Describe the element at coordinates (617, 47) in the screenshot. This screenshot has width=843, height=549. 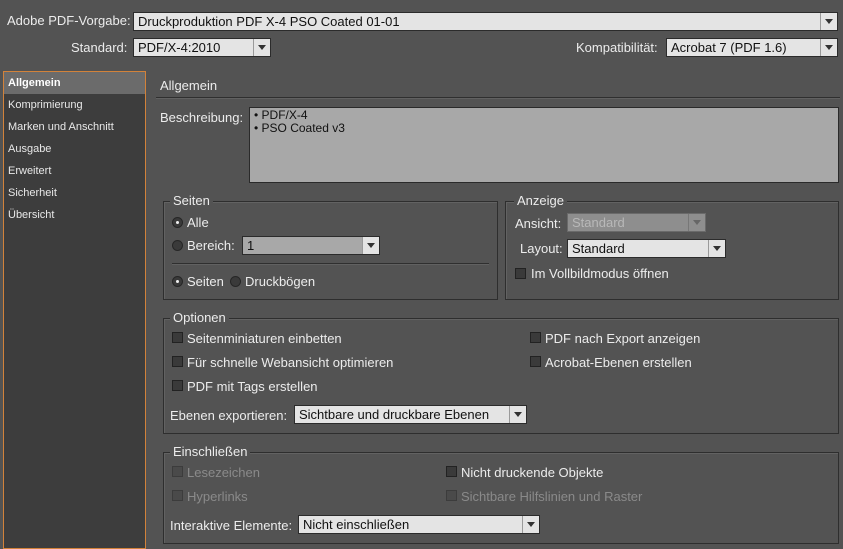
I see `compat-label: Kompatibilität:` at that location.